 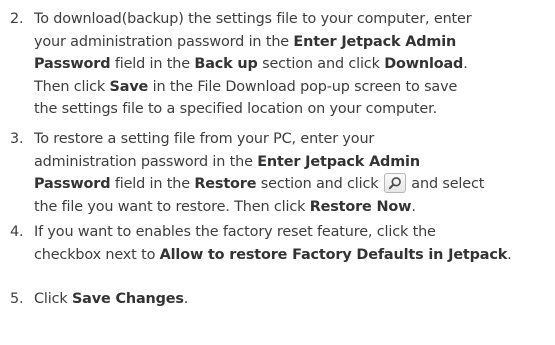 I want to click on ui-term: Restore, so click(x=225, y=184).